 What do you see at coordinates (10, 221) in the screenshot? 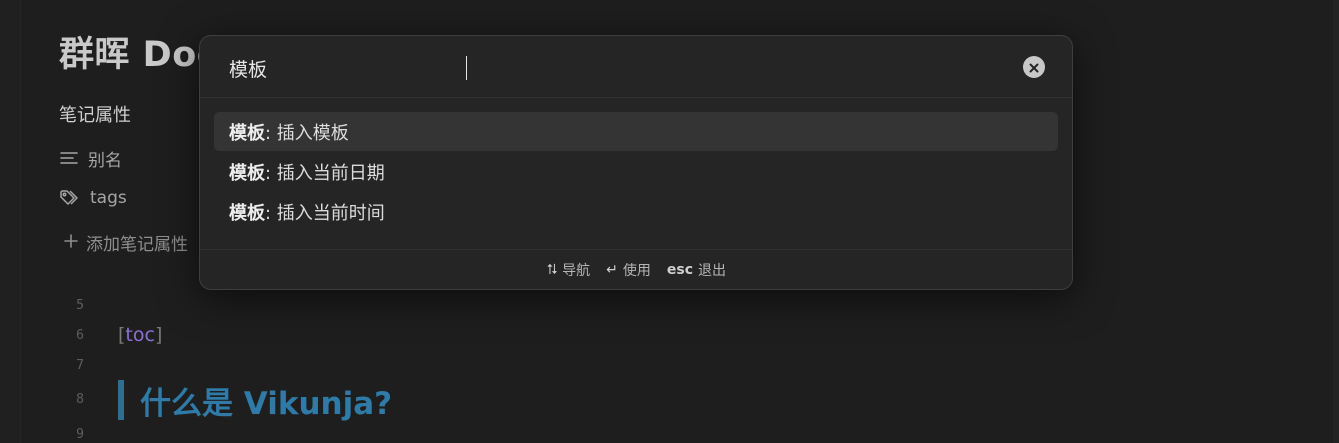
I see `left-gutter` at bounding box center [10, 221].